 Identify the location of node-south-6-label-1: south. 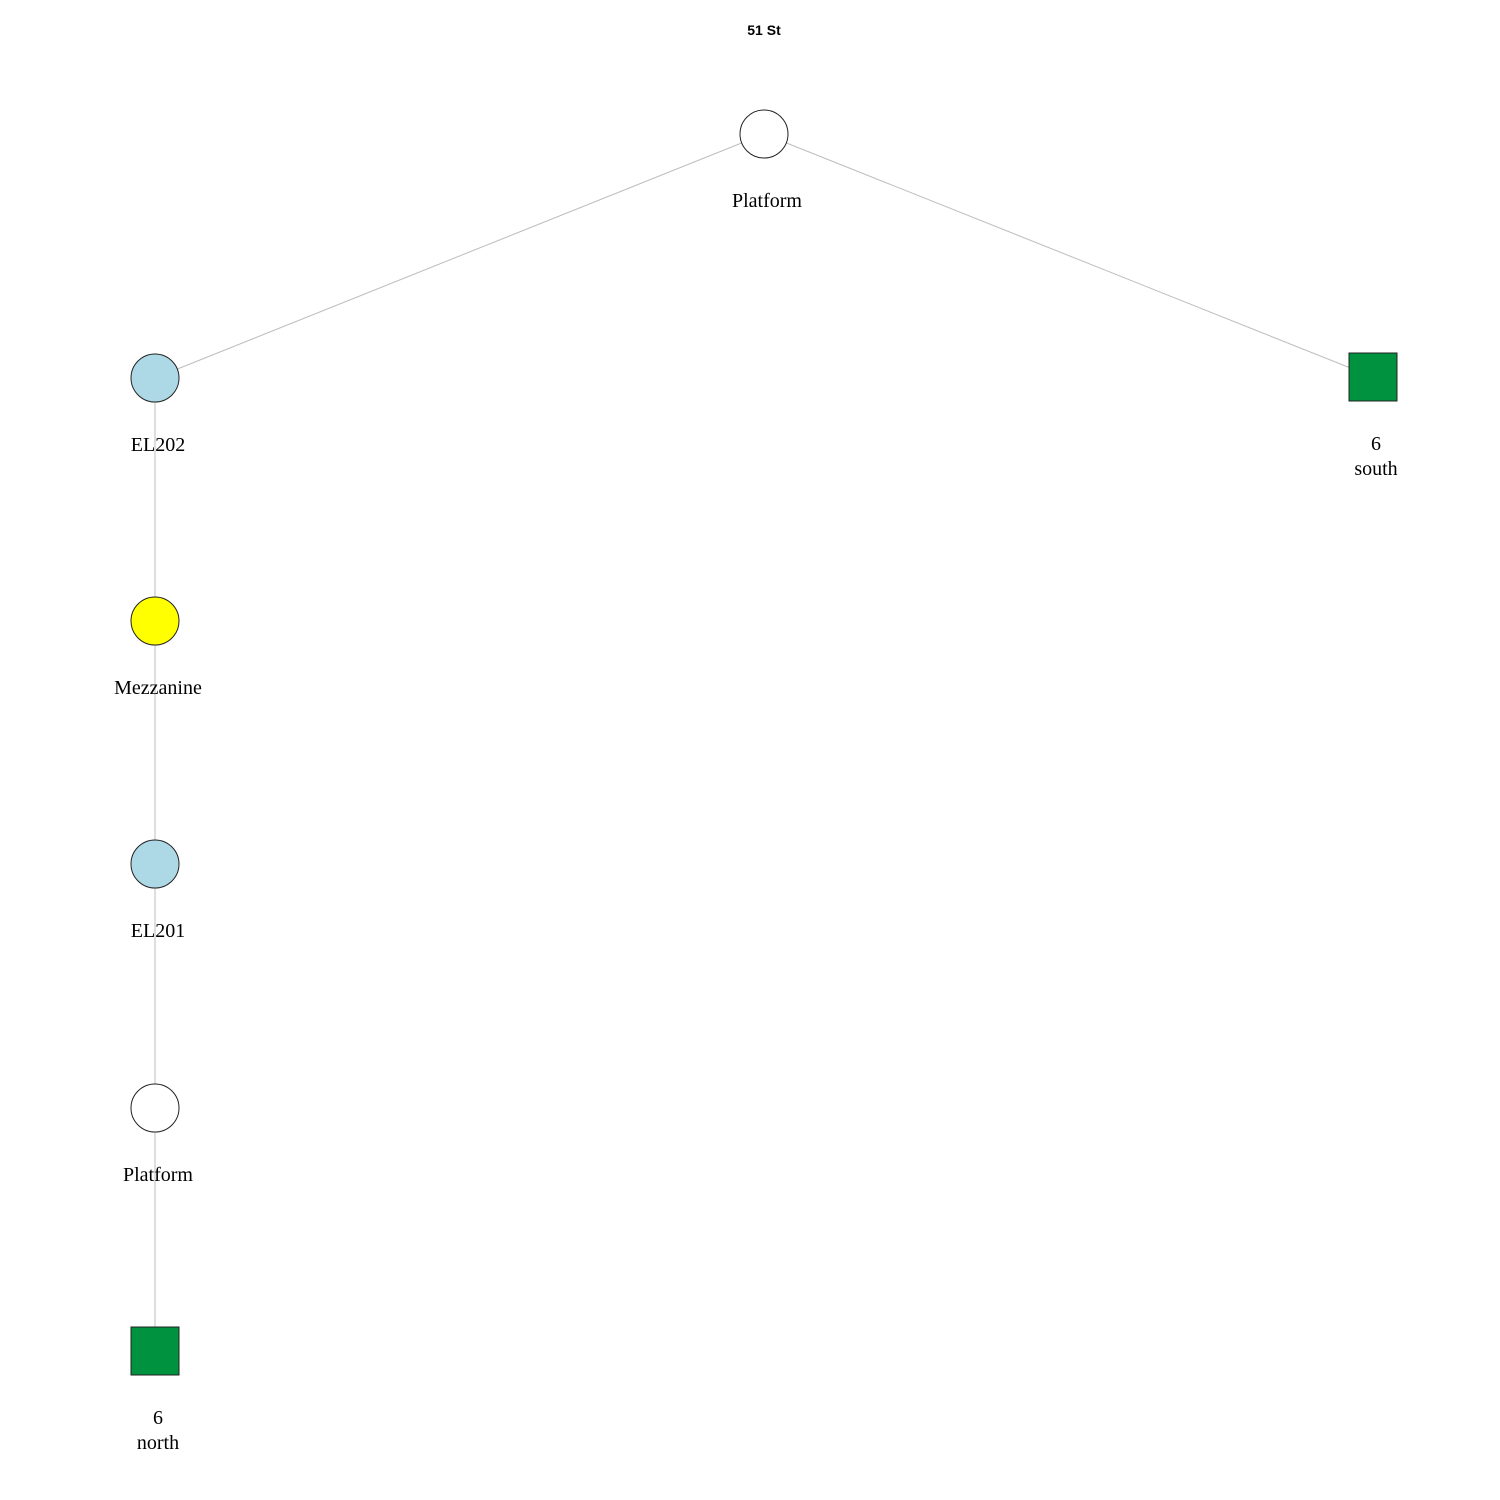
(1375, 469).